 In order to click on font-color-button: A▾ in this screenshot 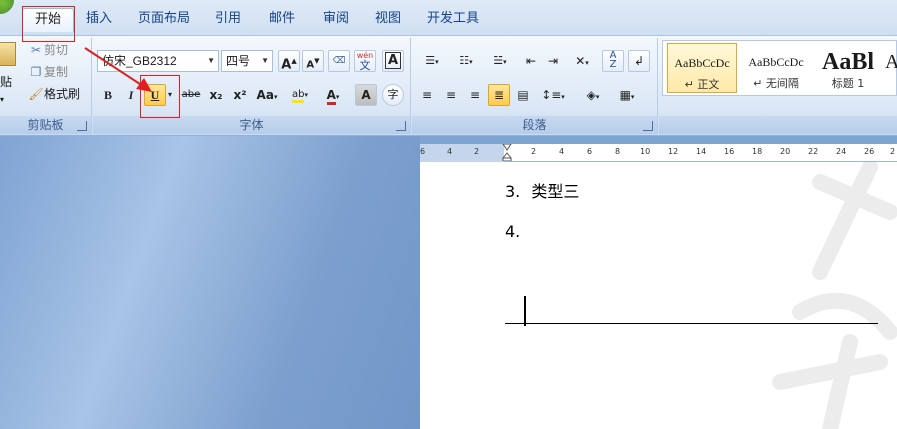, I will do `click(333, 95)`.